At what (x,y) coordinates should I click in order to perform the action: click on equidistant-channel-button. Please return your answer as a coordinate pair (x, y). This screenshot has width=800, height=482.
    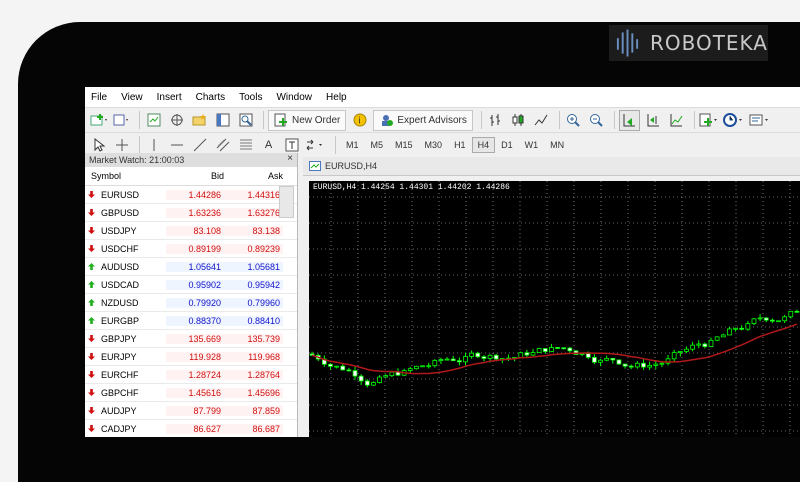
    Looking at the image, I should click on (222, 145).